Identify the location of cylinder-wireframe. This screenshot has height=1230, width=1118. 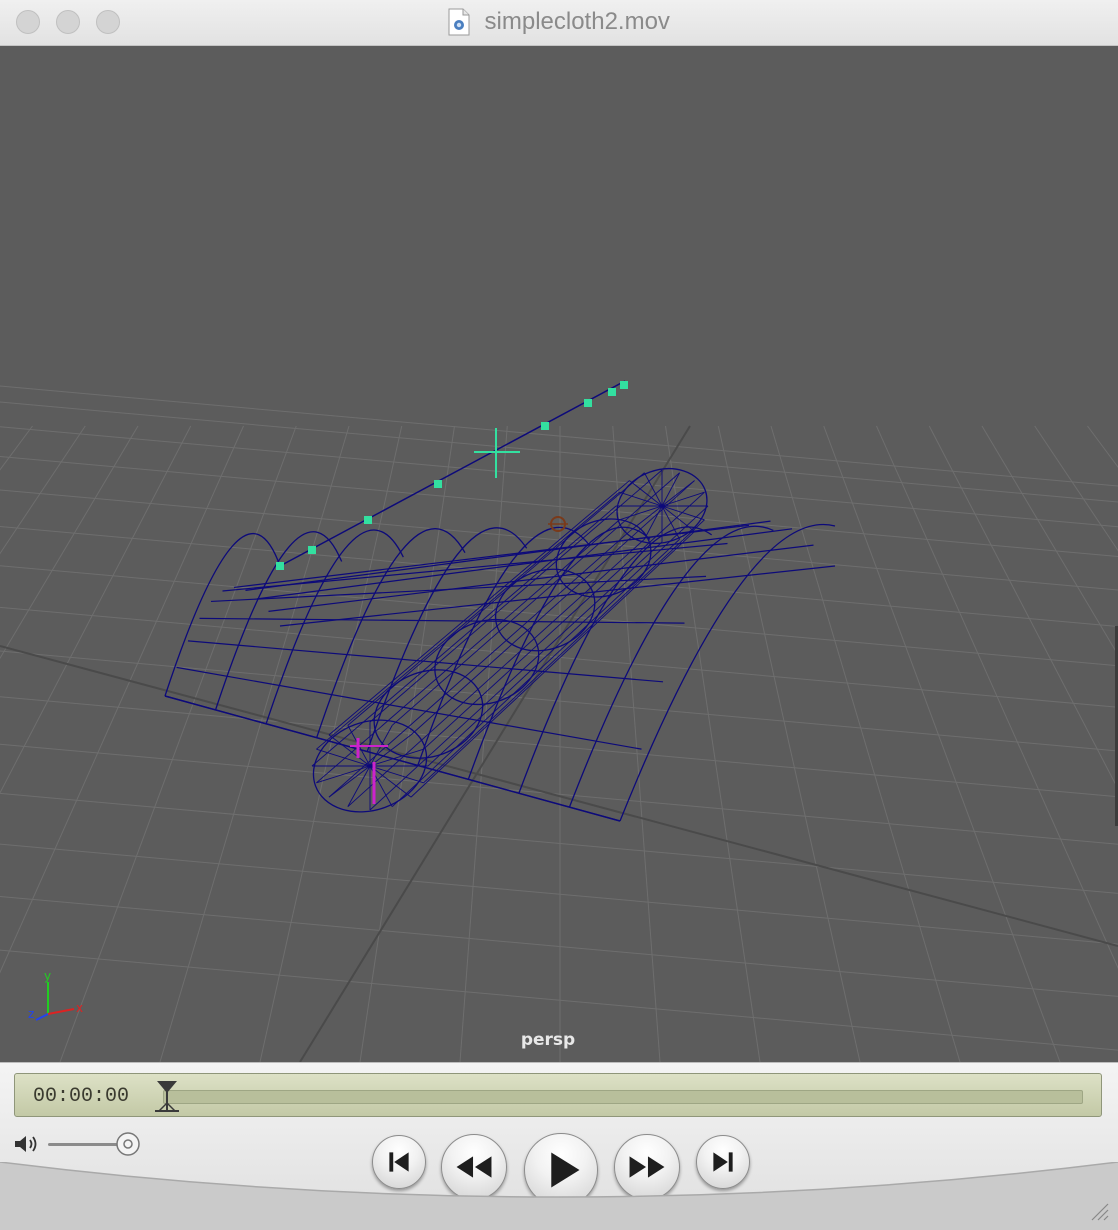
(510, 640).